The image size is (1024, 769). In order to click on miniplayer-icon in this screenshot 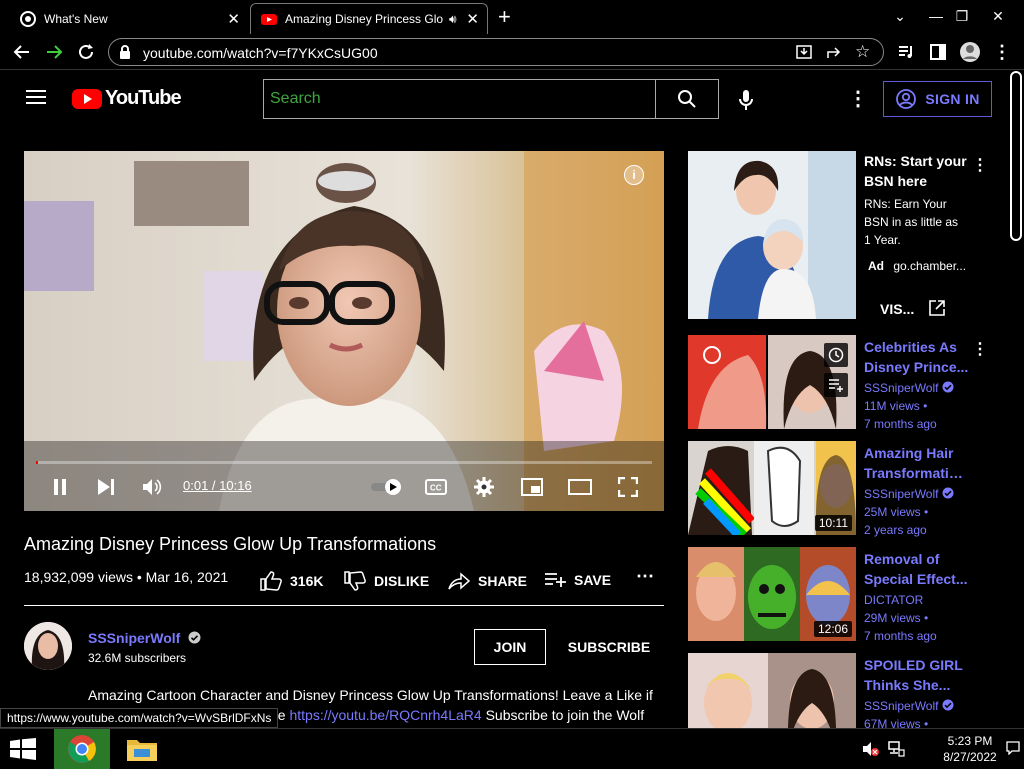, I will do `click(532, 487)`.